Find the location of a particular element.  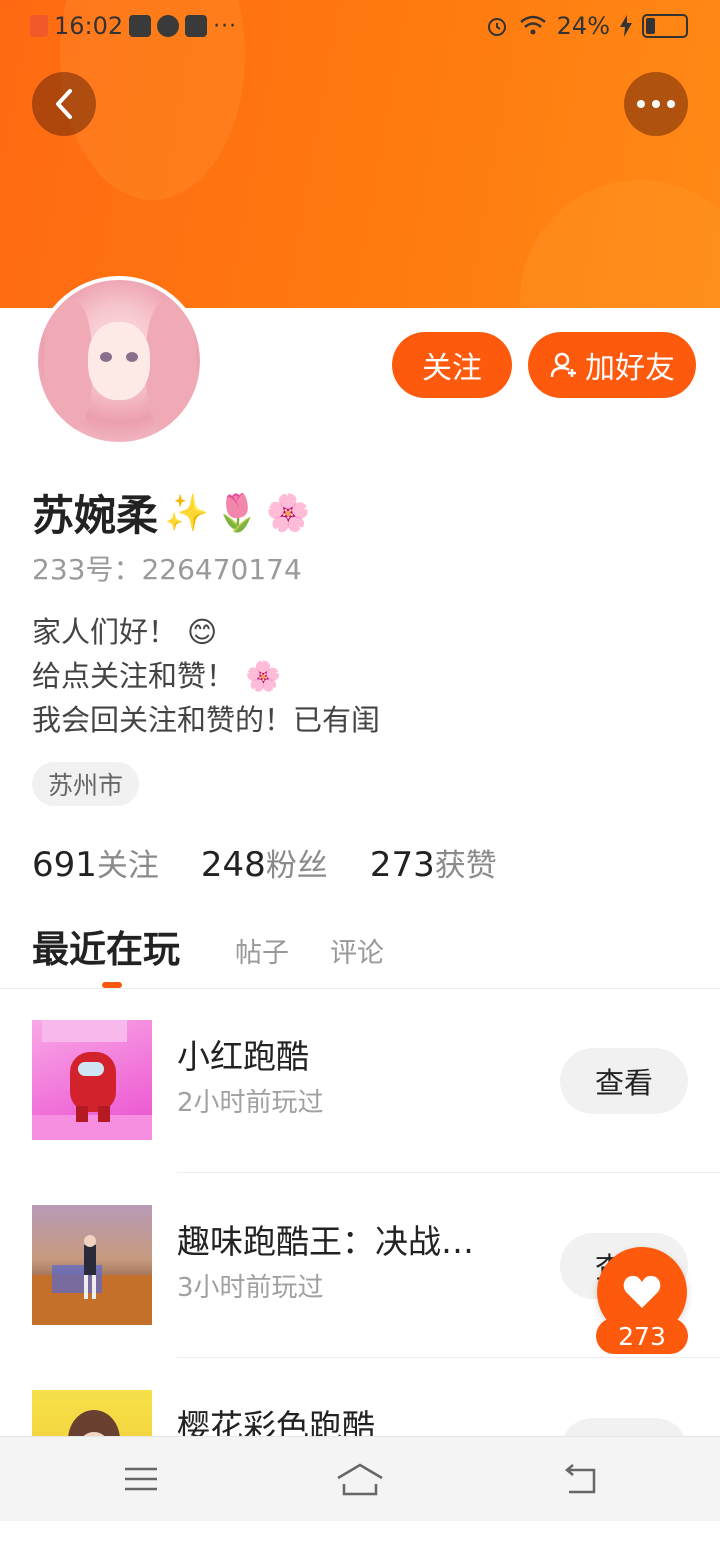

bio-line: 给点关注和赞！ is located at coordinates (134, 676).